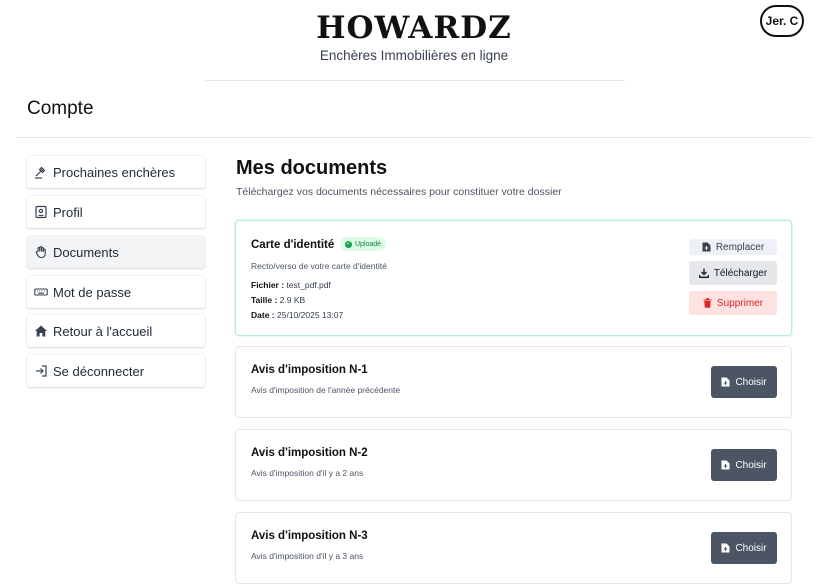 The width and height of the screenshot is (828, 586). I want to click on sidebar-item-home: Retour à l'accueil, so click(116, 331).